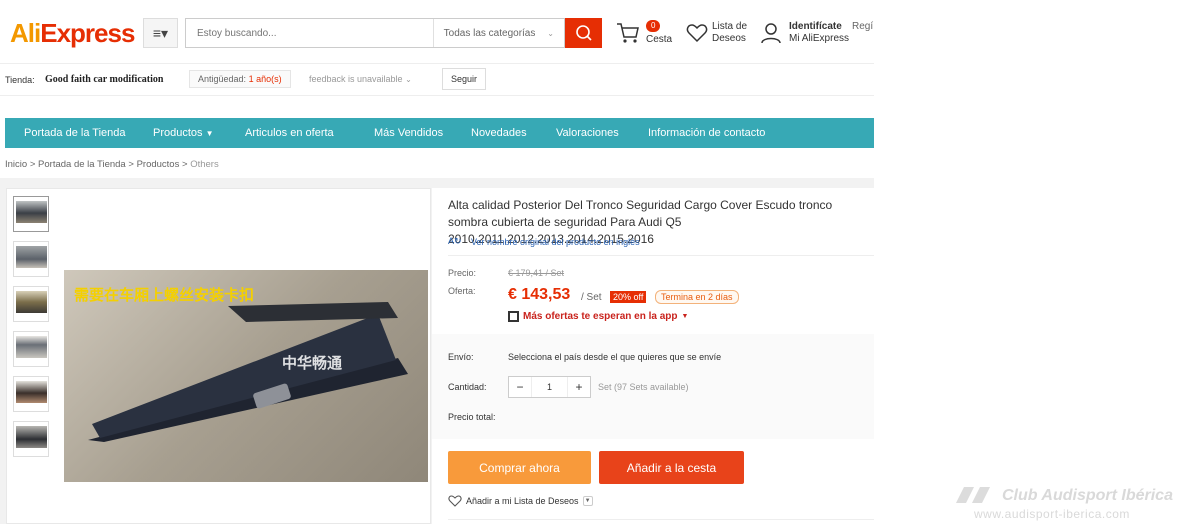 This screenshot has width=1200, height=524. I want to click on breadcrumb-products: Productos, so click(158, 164).